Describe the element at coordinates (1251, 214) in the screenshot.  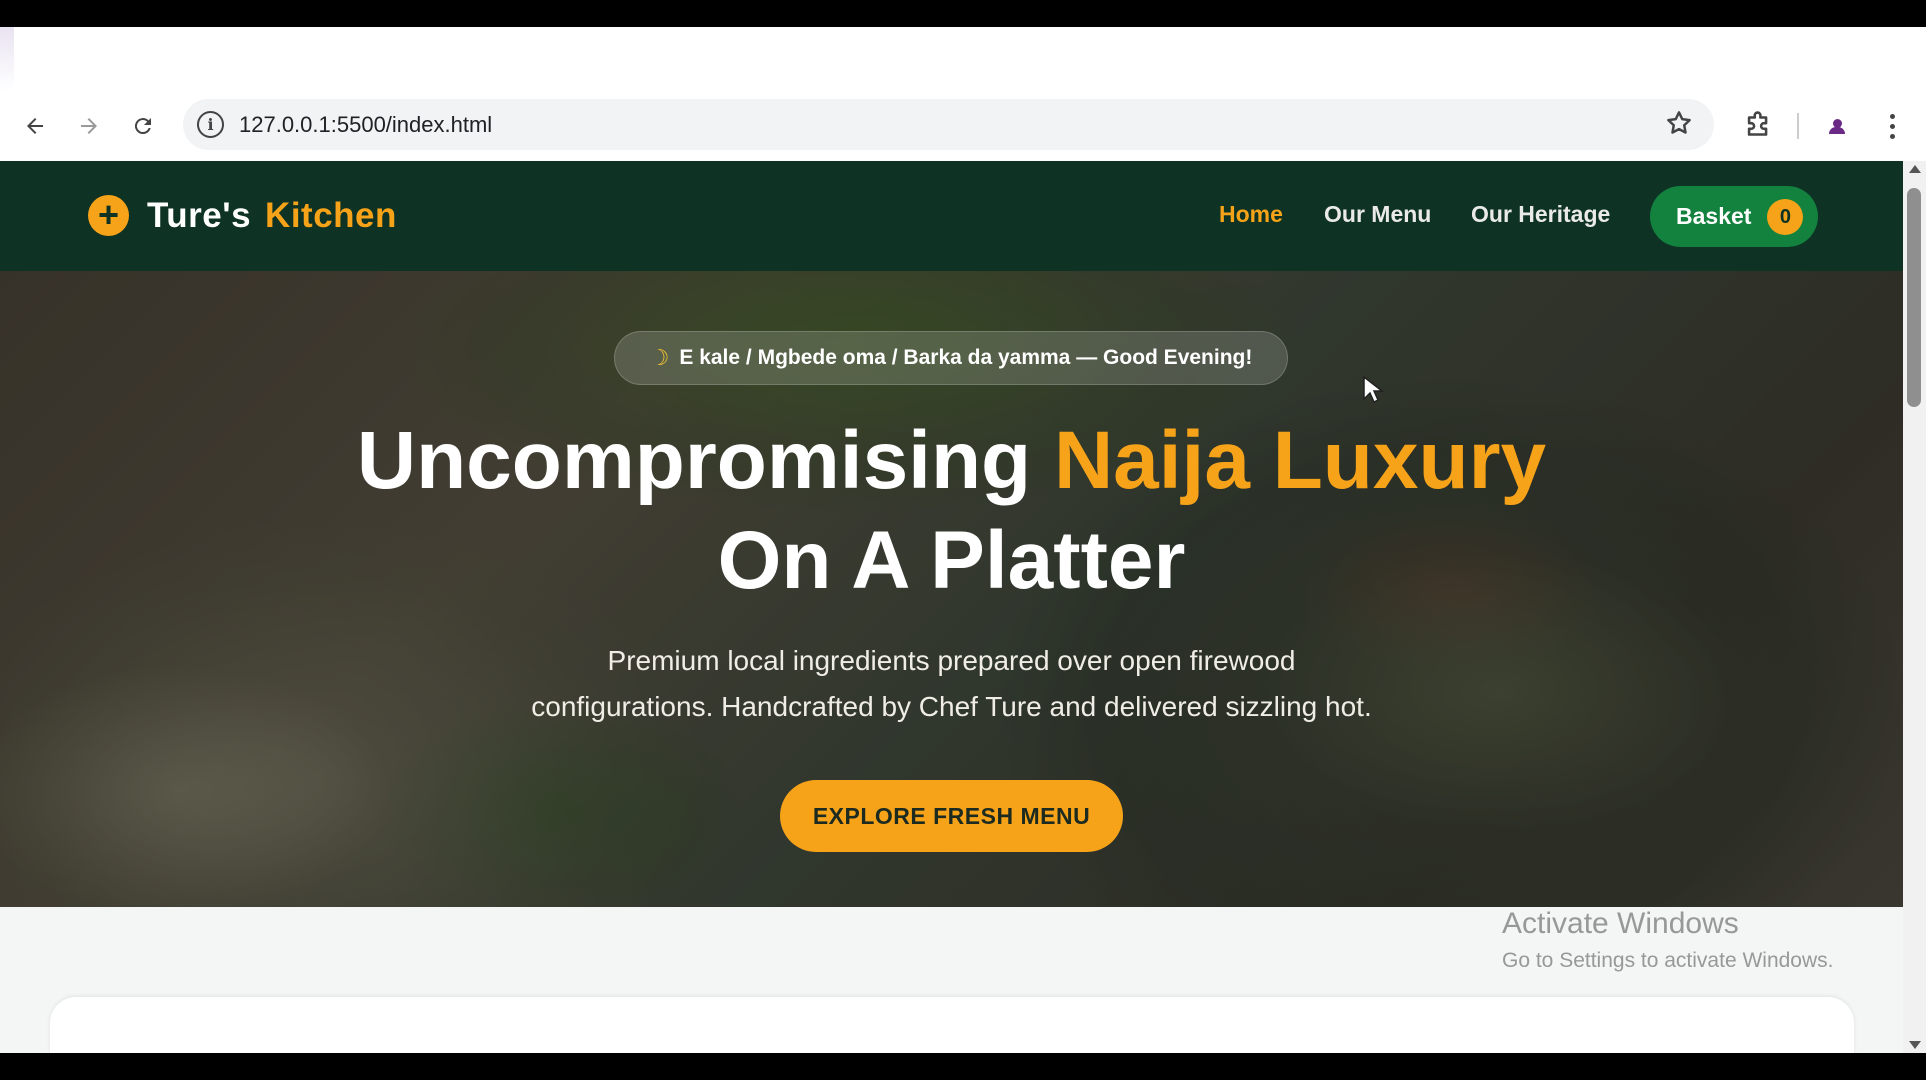
I see `nav-home: Home` at that location.